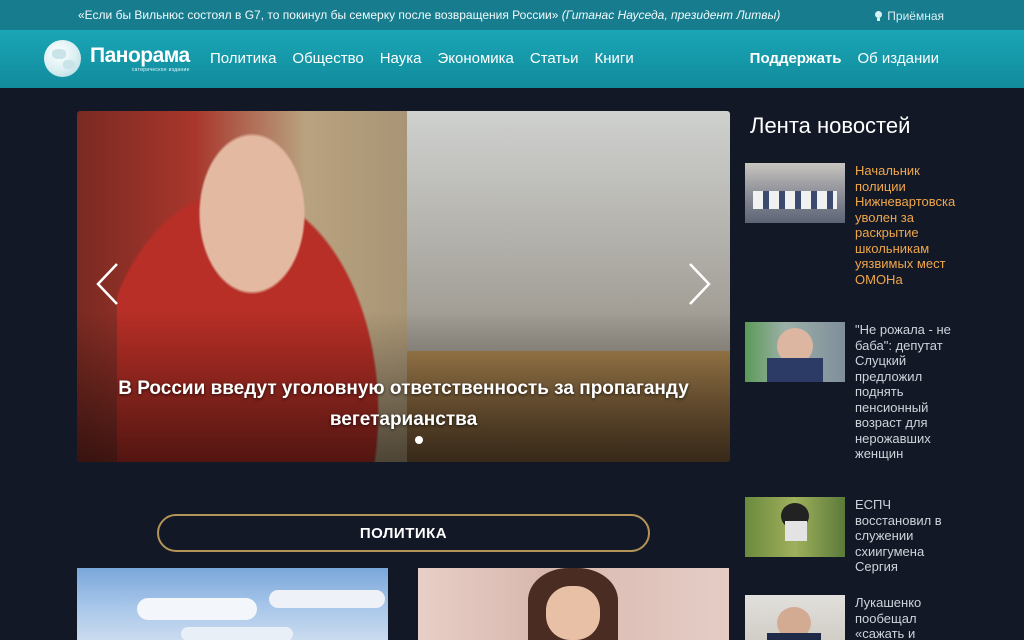 This screenshot has width=1024, height=640. Describe the element at coordinates (419, 440) in the screenshot. I see `slider-dot-active` at that location.